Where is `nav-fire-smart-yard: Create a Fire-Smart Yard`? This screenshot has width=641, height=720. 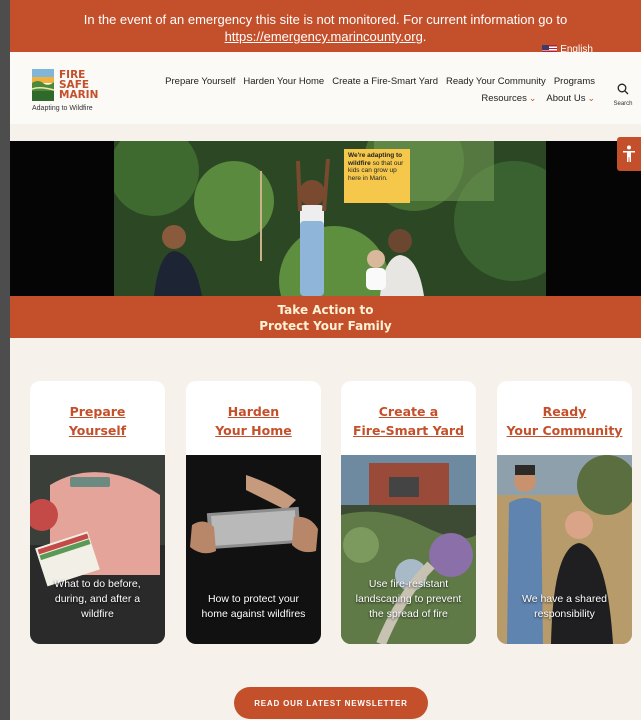 nav-fire-smart-yard: Create a Fire-Smart Yard is located at coordinates (385, 81).